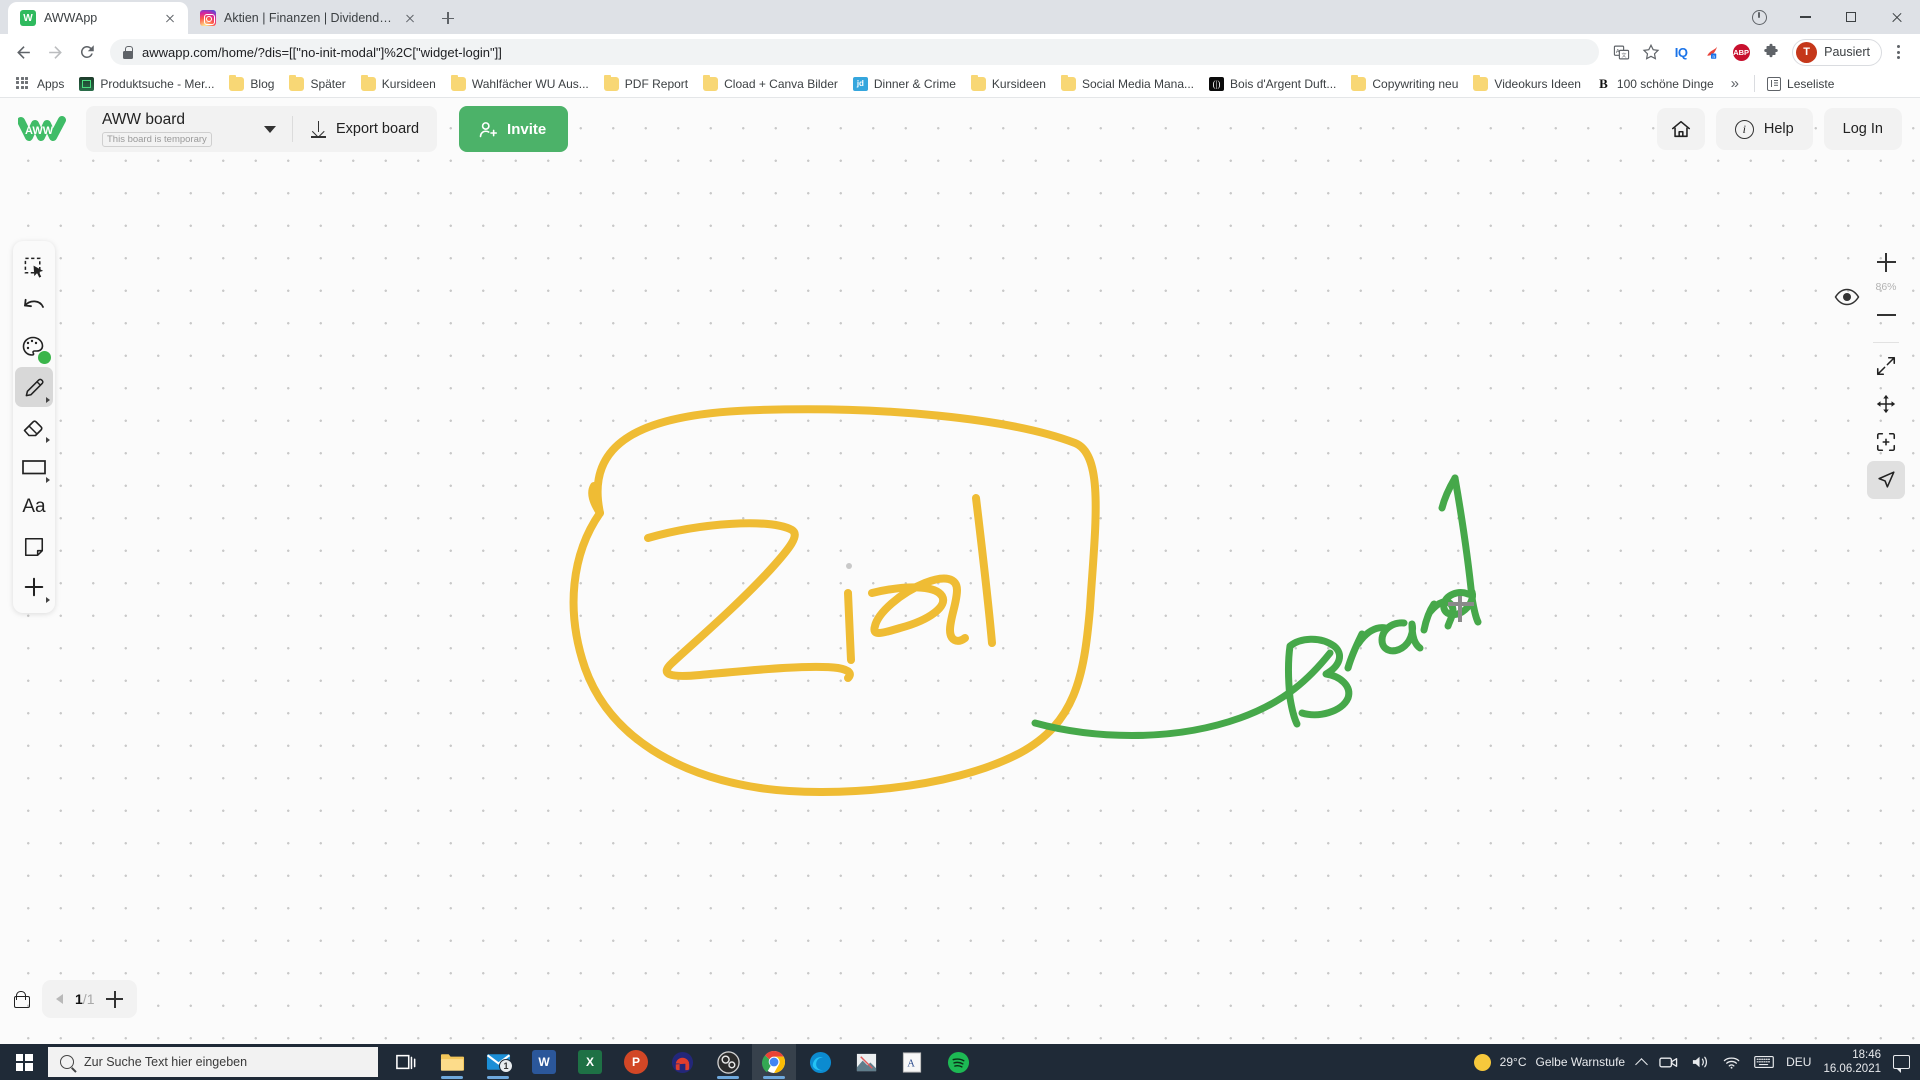 The image size is (1920, 1080). I want to click on maximize-button, so click(1851, 17).